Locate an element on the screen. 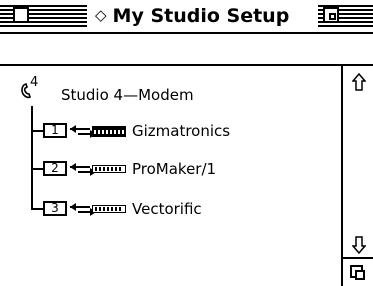  title-bar: ◇ My Studio Setup is located at coordinates (186, 17).